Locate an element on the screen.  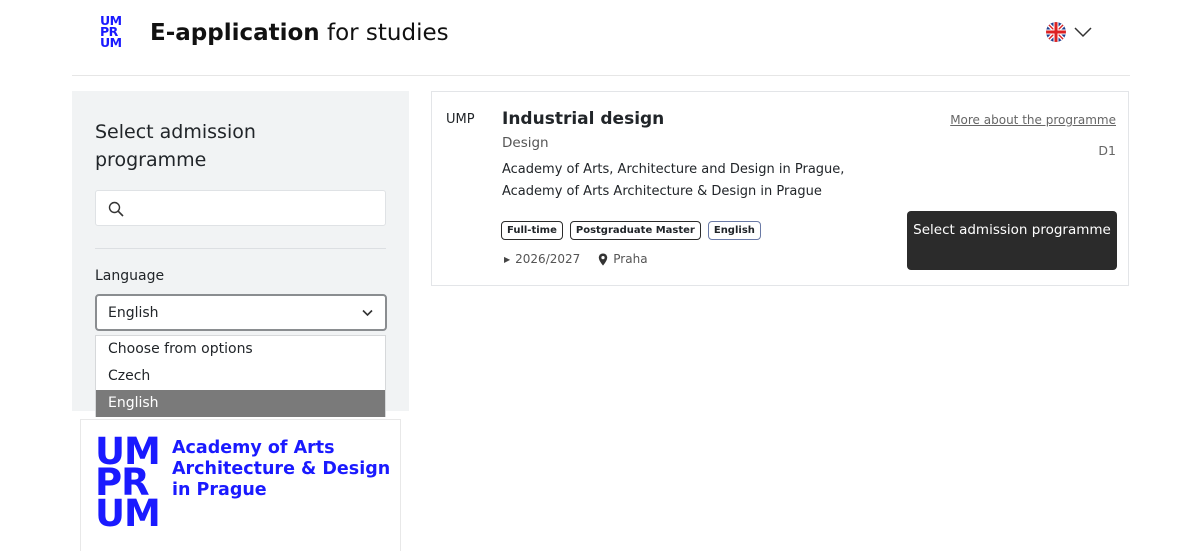
location: Praha is located at coordinates (630, 259).